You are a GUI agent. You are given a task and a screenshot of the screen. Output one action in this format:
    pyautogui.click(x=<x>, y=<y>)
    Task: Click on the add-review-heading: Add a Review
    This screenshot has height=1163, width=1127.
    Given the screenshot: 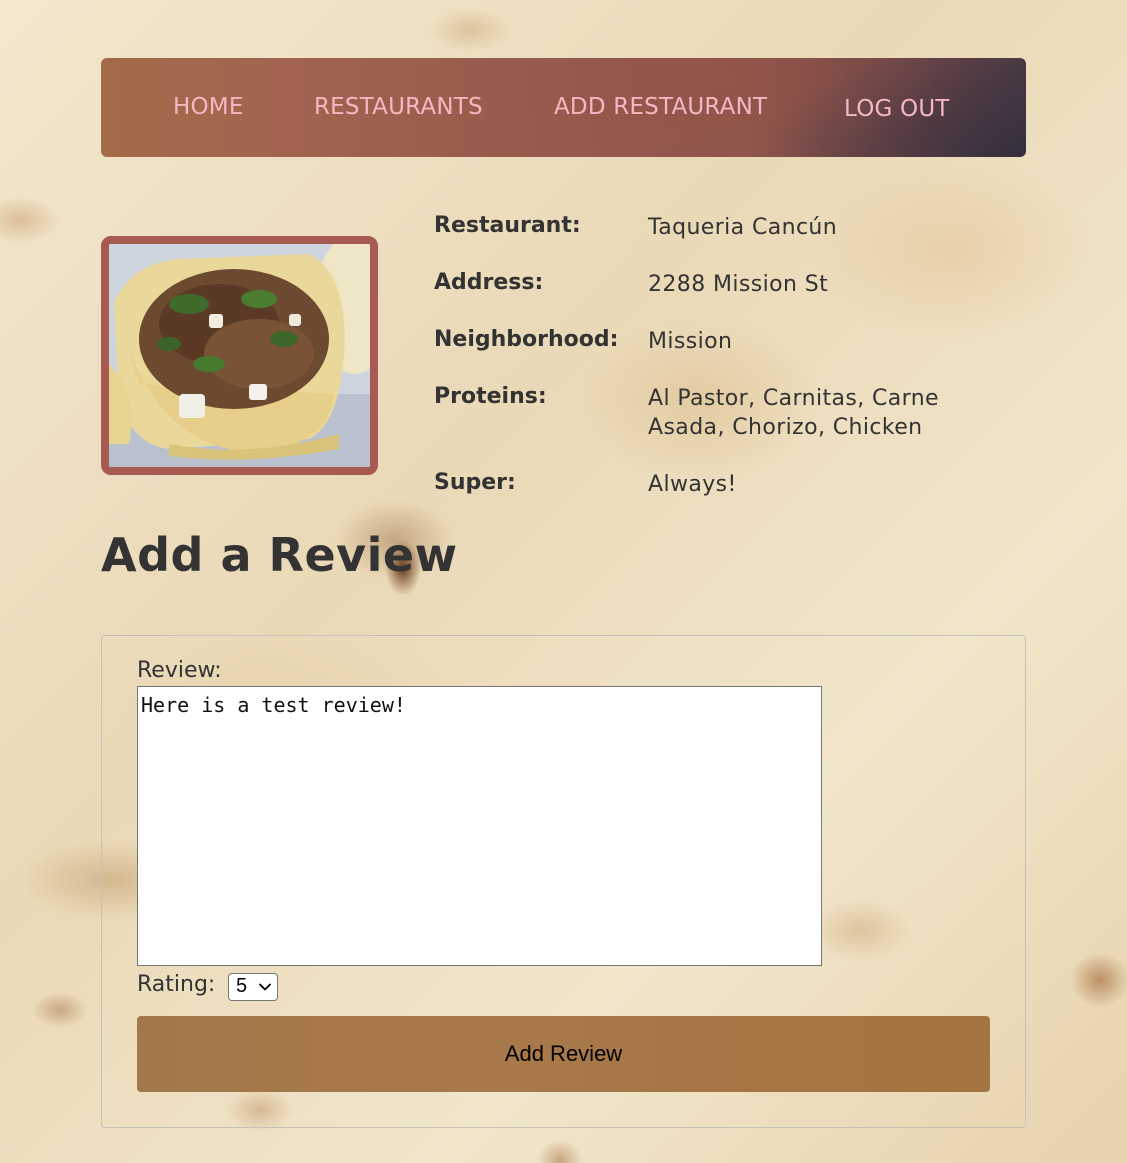 What is the action you would take?
    pyautogui.click(x=279, y=555)
    